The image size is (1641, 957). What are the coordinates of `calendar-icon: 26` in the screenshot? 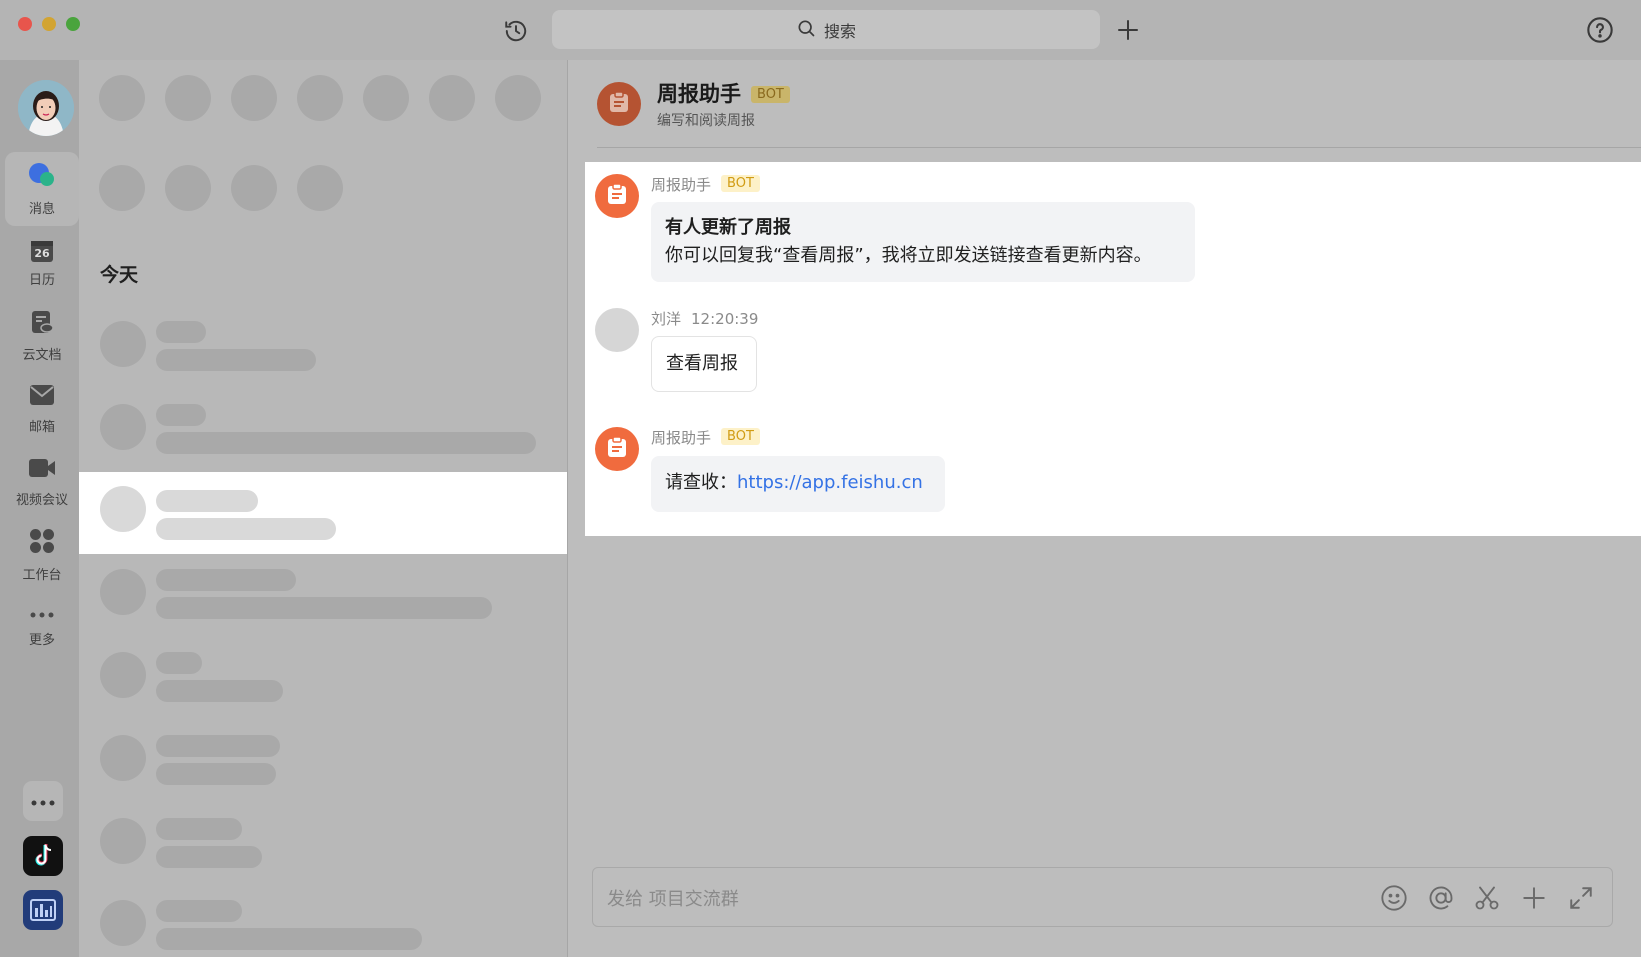 It's located at (42, 251).